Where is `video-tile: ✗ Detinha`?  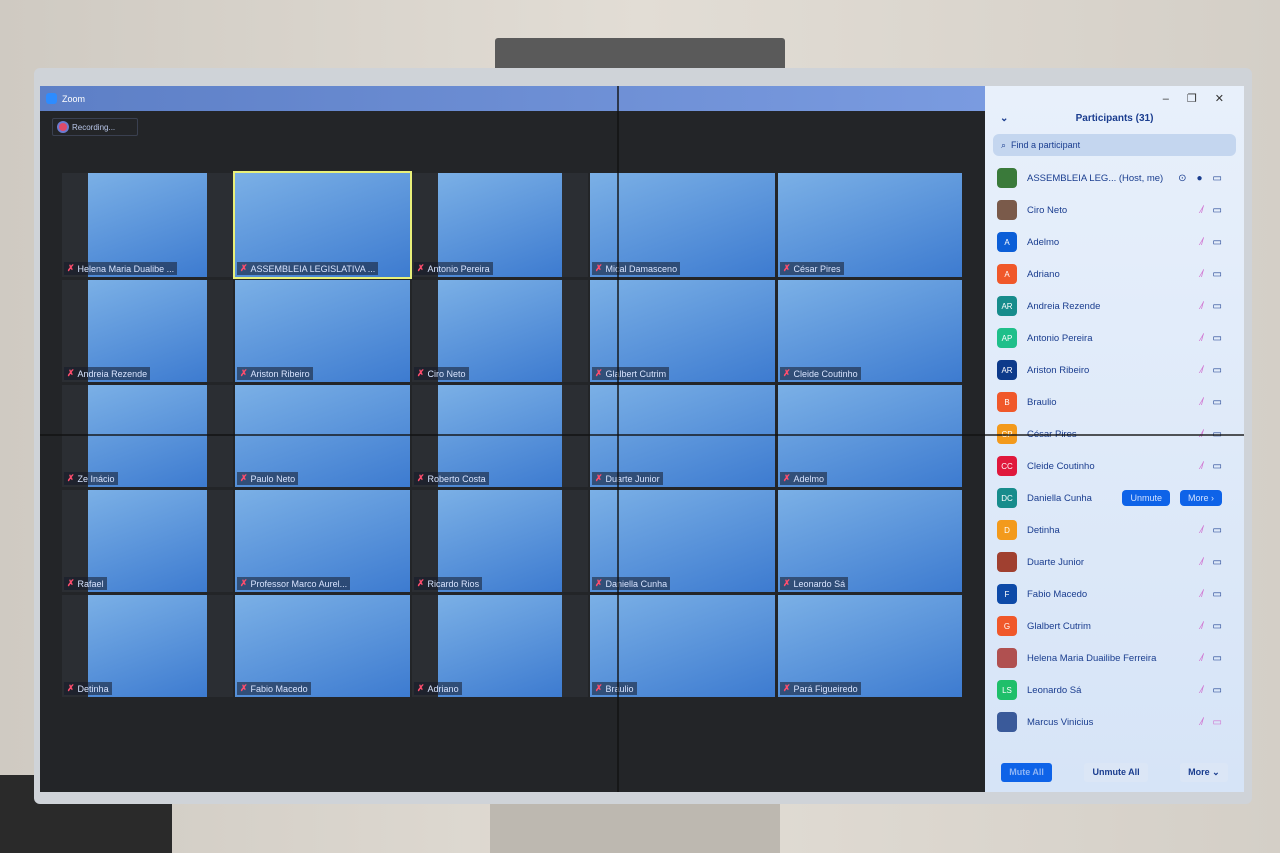 video-tile: ✗ Detinha is located at coordinates (147, 646).